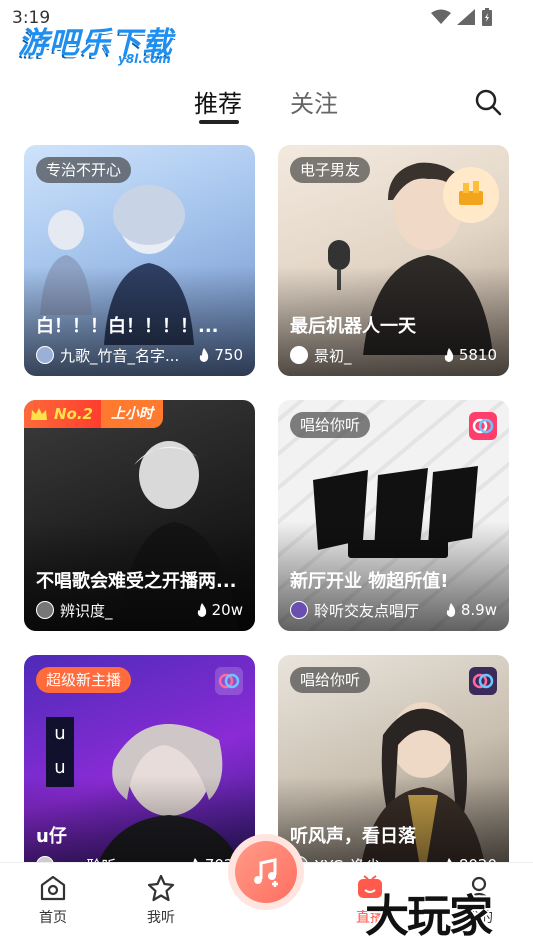  What do you see at coordinates (84, 680) in the screenshot?
I see `room-tag: 超级新主播` at bounding box center [84, 680].